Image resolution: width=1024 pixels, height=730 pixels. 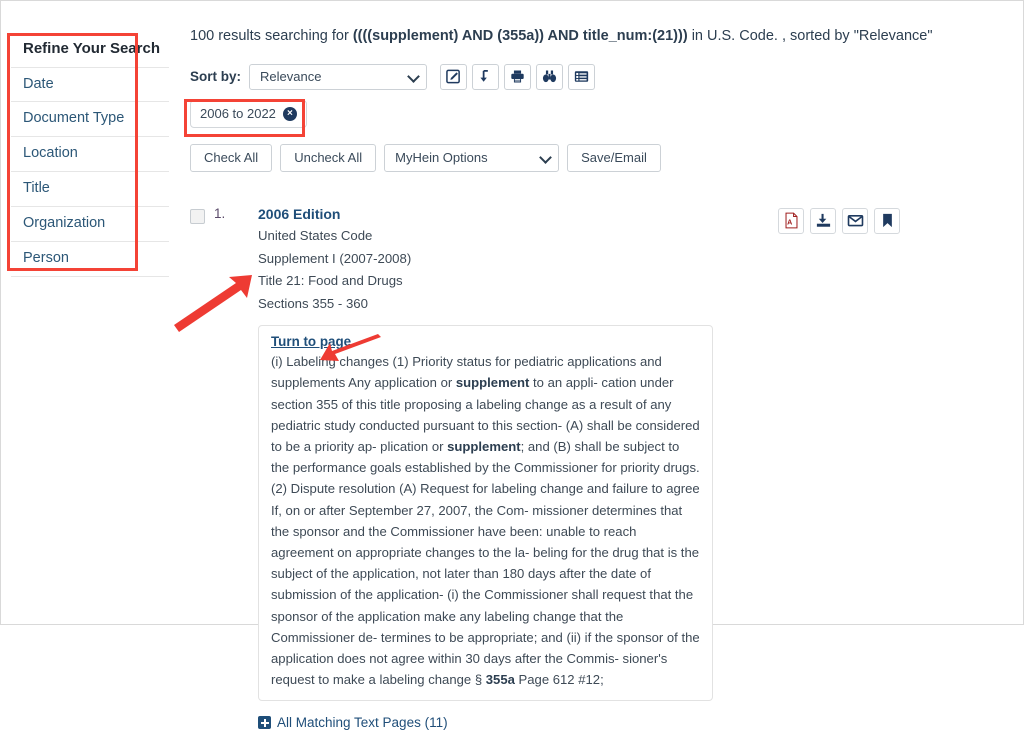 I want to click on close-icon: ×, so click(x=289, y=113).